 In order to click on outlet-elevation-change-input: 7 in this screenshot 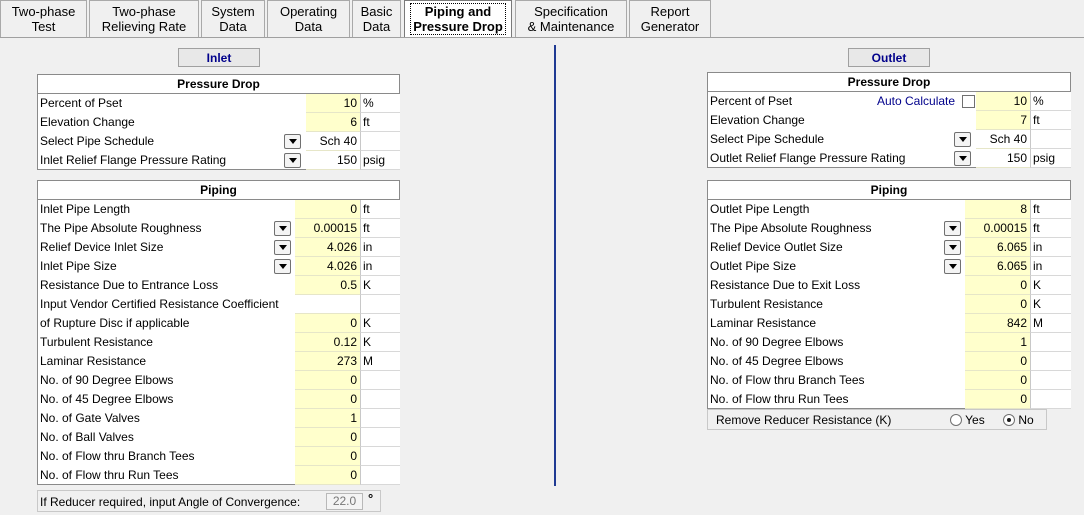, I will do `click(1003, 120)`.